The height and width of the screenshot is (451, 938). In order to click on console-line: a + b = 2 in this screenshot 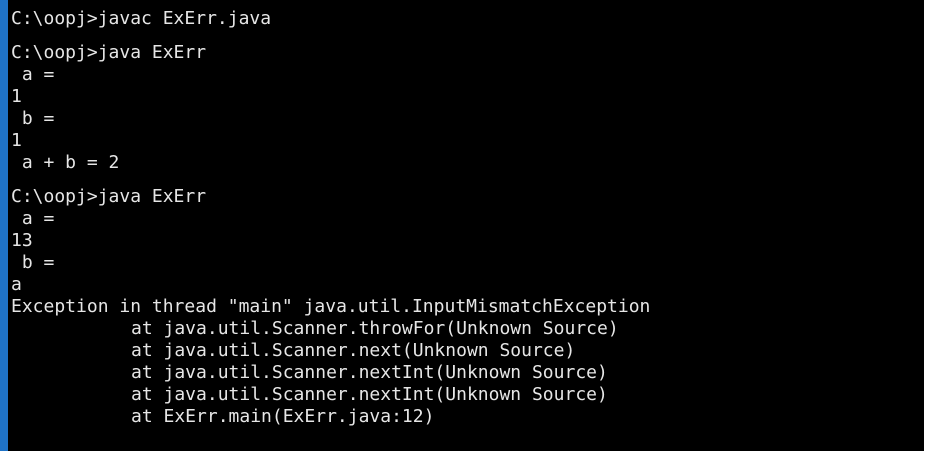, I will do `click(65, 162)`.